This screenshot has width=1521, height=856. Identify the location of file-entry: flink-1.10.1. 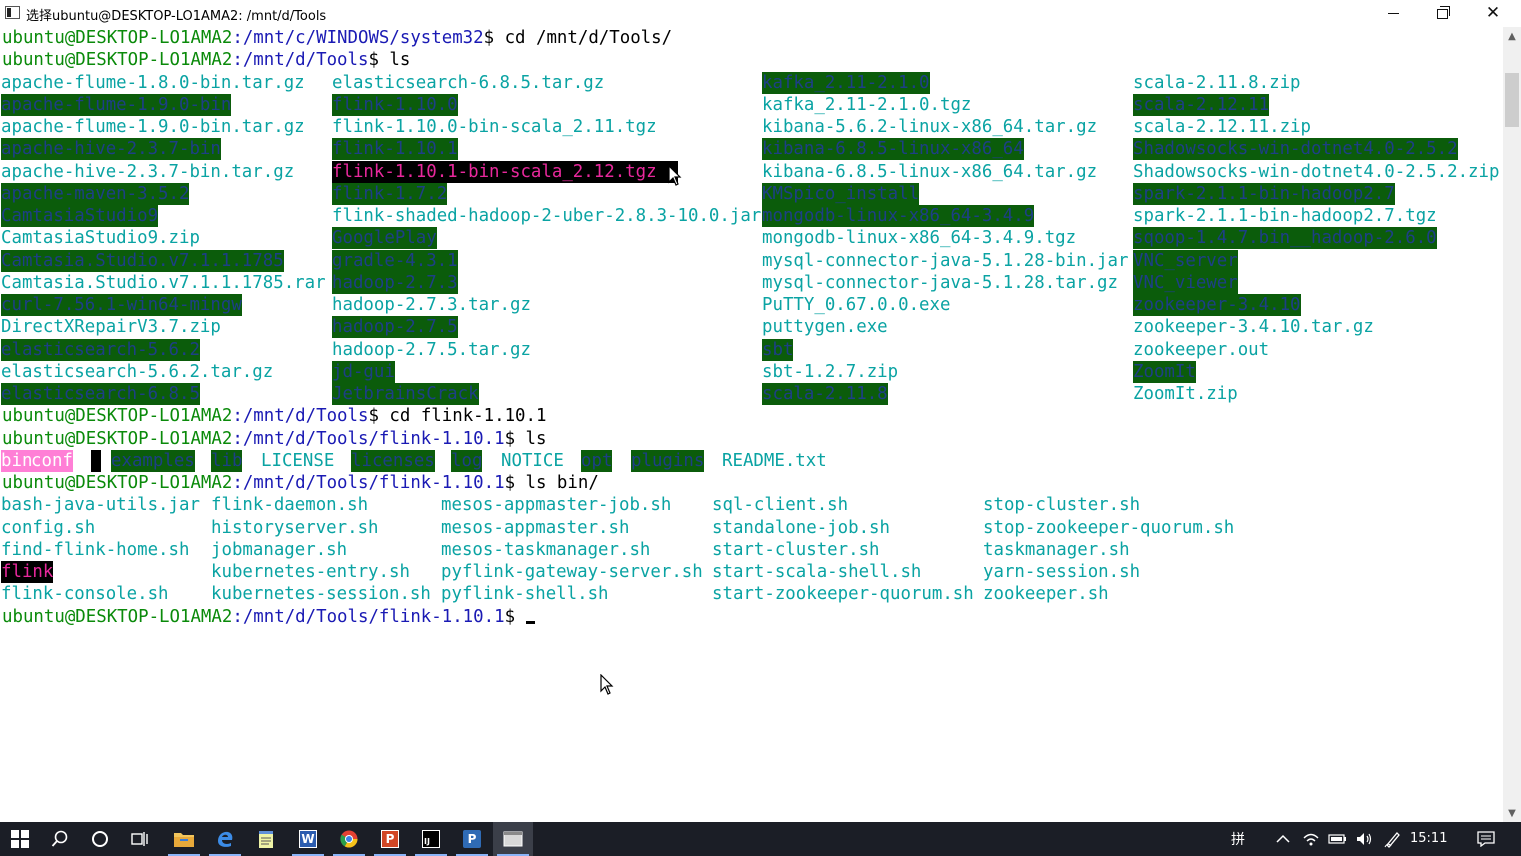
(395, 149).